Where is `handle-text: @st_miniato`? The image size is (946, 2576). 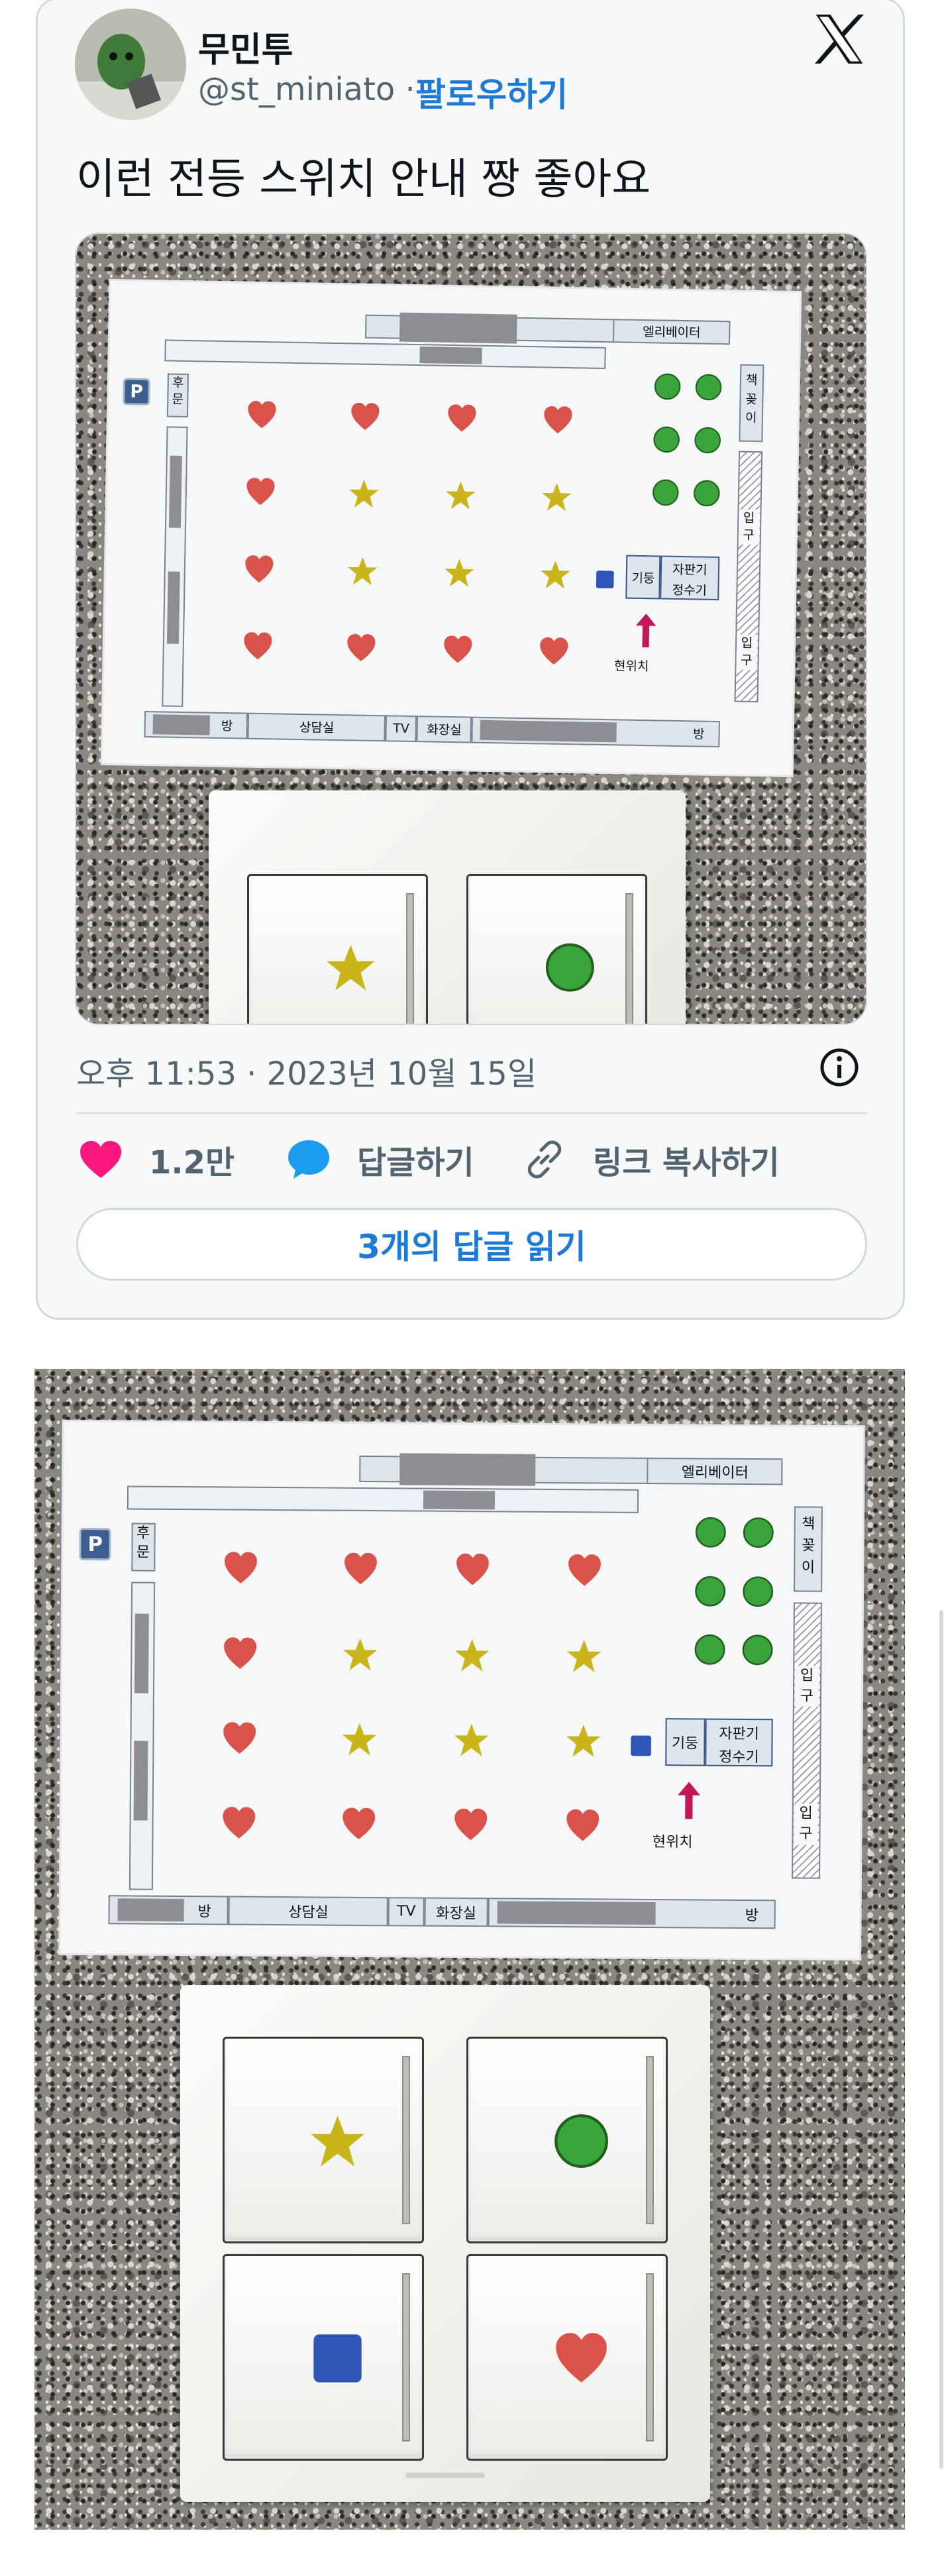
handle-text: @st_miniato is located at coordinates (296, 90).